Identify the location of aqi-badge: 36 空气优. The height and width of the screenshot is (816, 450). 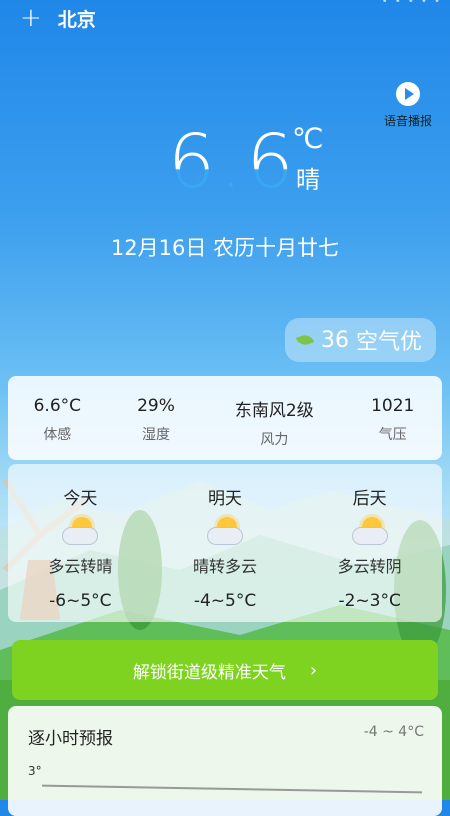
(360, 340).